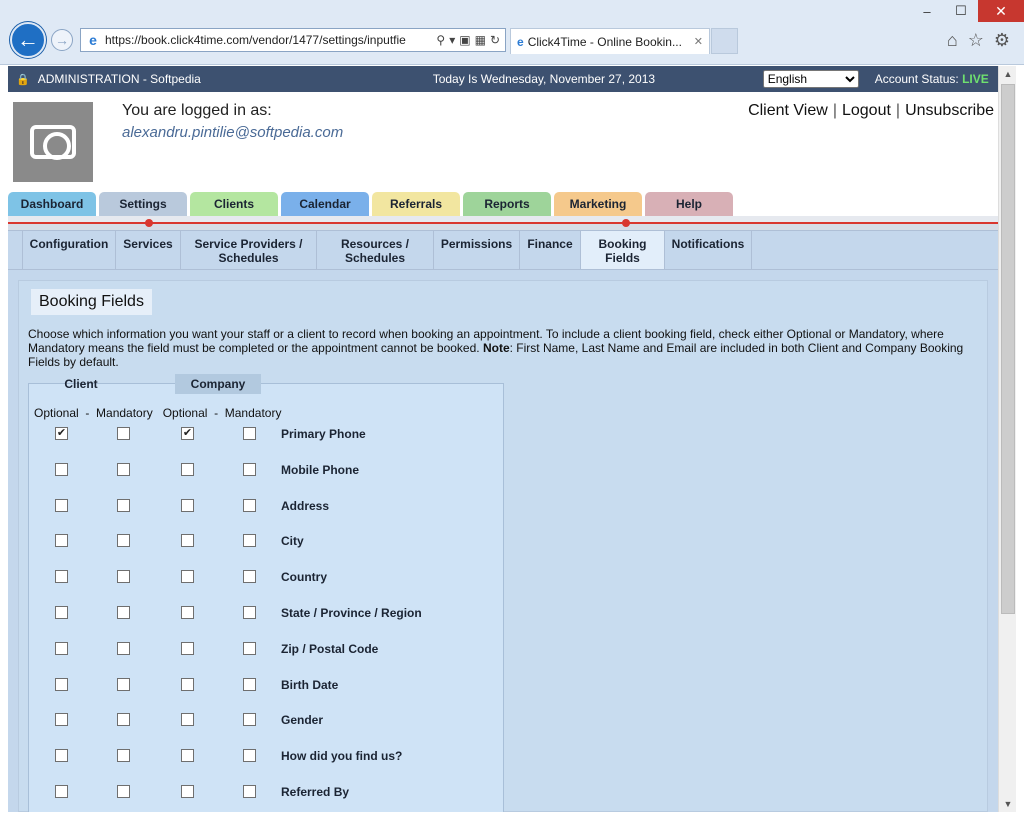 This screenshot has height=820, width=1024. Describe the element at coordinates (949, 111) in the screenshot. I see `unsubscribe-link: Unsubscribe` at that location.